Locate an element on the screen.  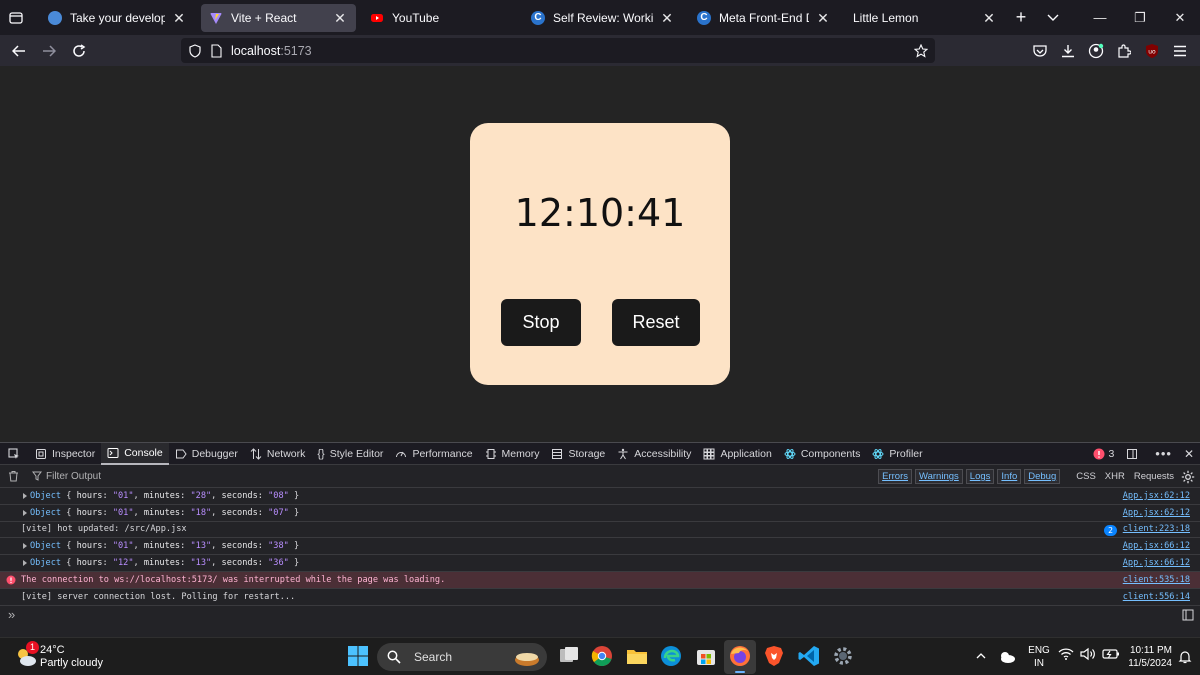
close-window-button: ✕ is located at coordinates (1180, 17).